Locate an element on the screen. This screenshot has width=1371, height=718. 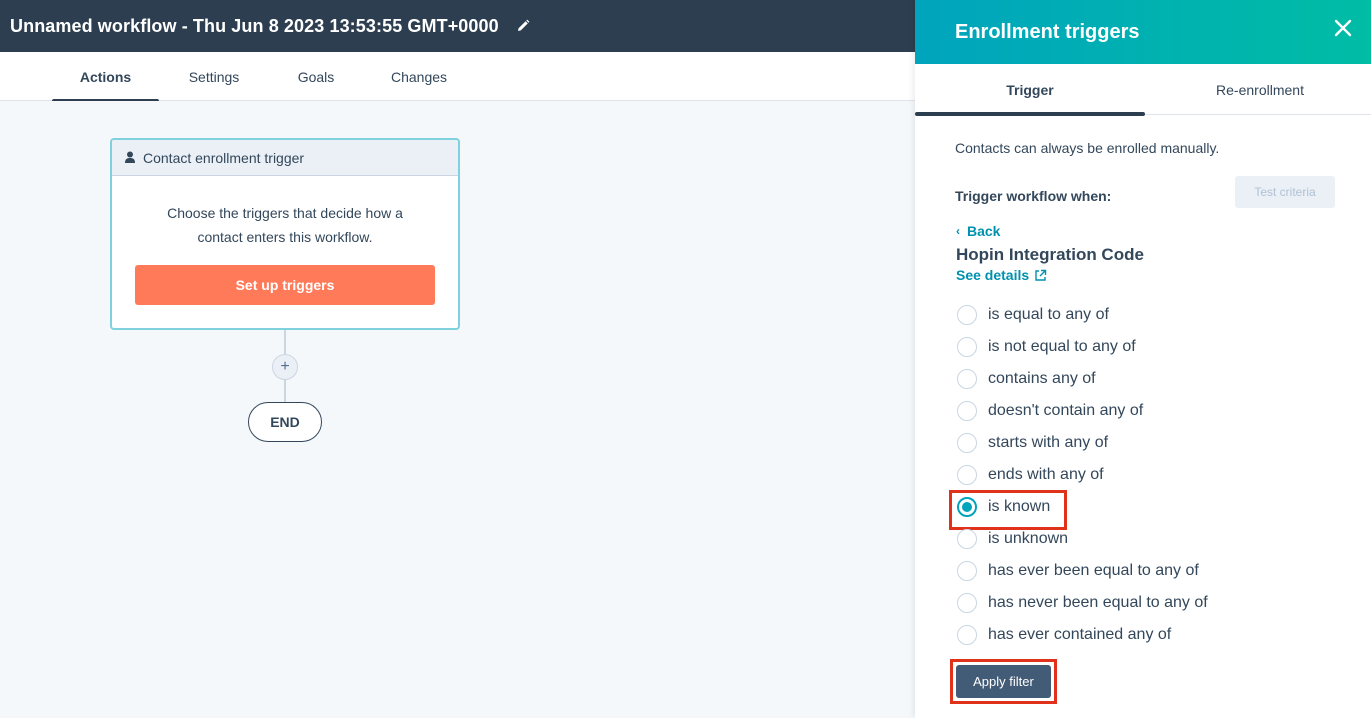
add-action-button: + is located at coordinates (285, 367).